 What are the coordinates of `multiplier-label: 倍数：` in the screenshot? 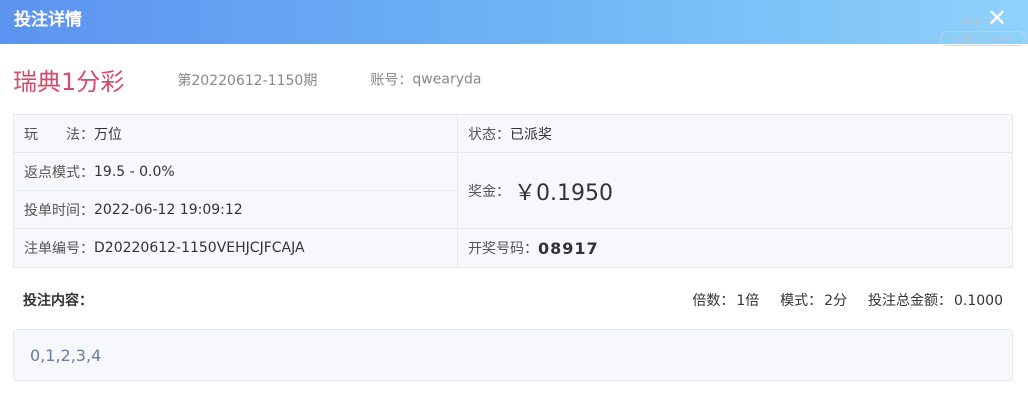 It's located at (713, 301).